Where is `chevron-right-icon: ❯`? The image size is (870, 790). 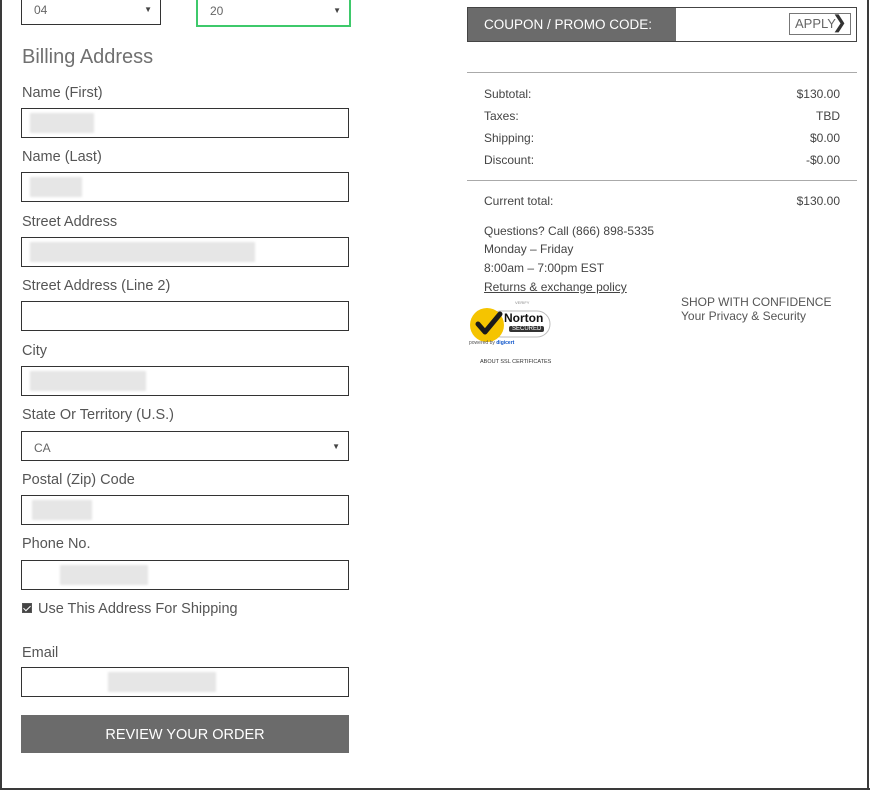
chevron-right-icon: ❯ is located at coordinates (839, 22).